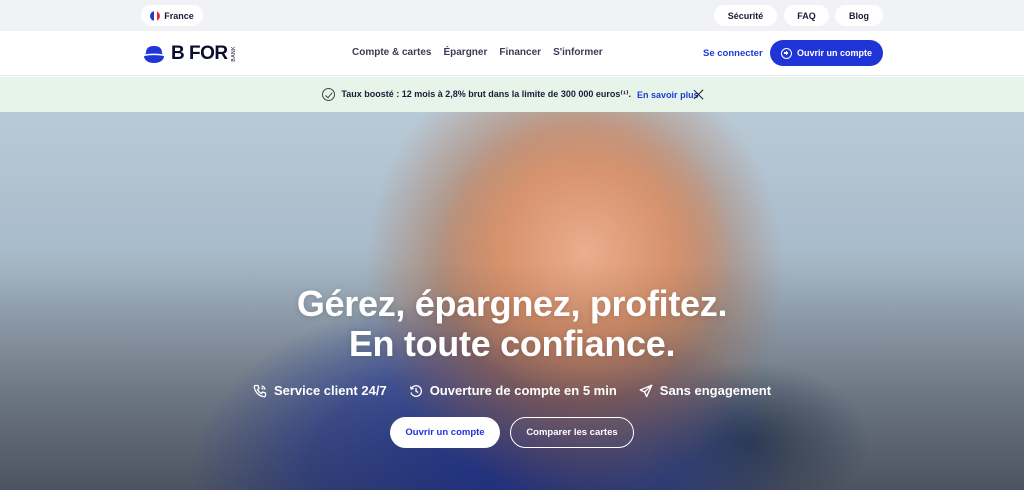  I want to click on feature-item: Ouverture de compte en 5 min, so click(513, 390).